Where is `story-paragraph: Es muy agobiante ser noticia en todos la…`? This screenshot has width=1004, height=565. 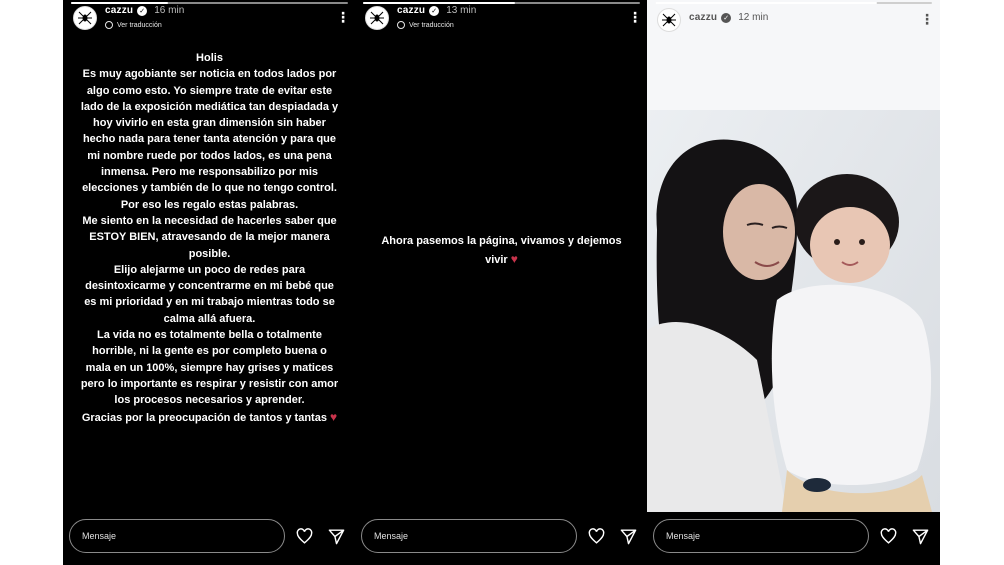
story-paragraph: Es muy agobiante ser noticia en todos la… is located at coordinates (209, 139).